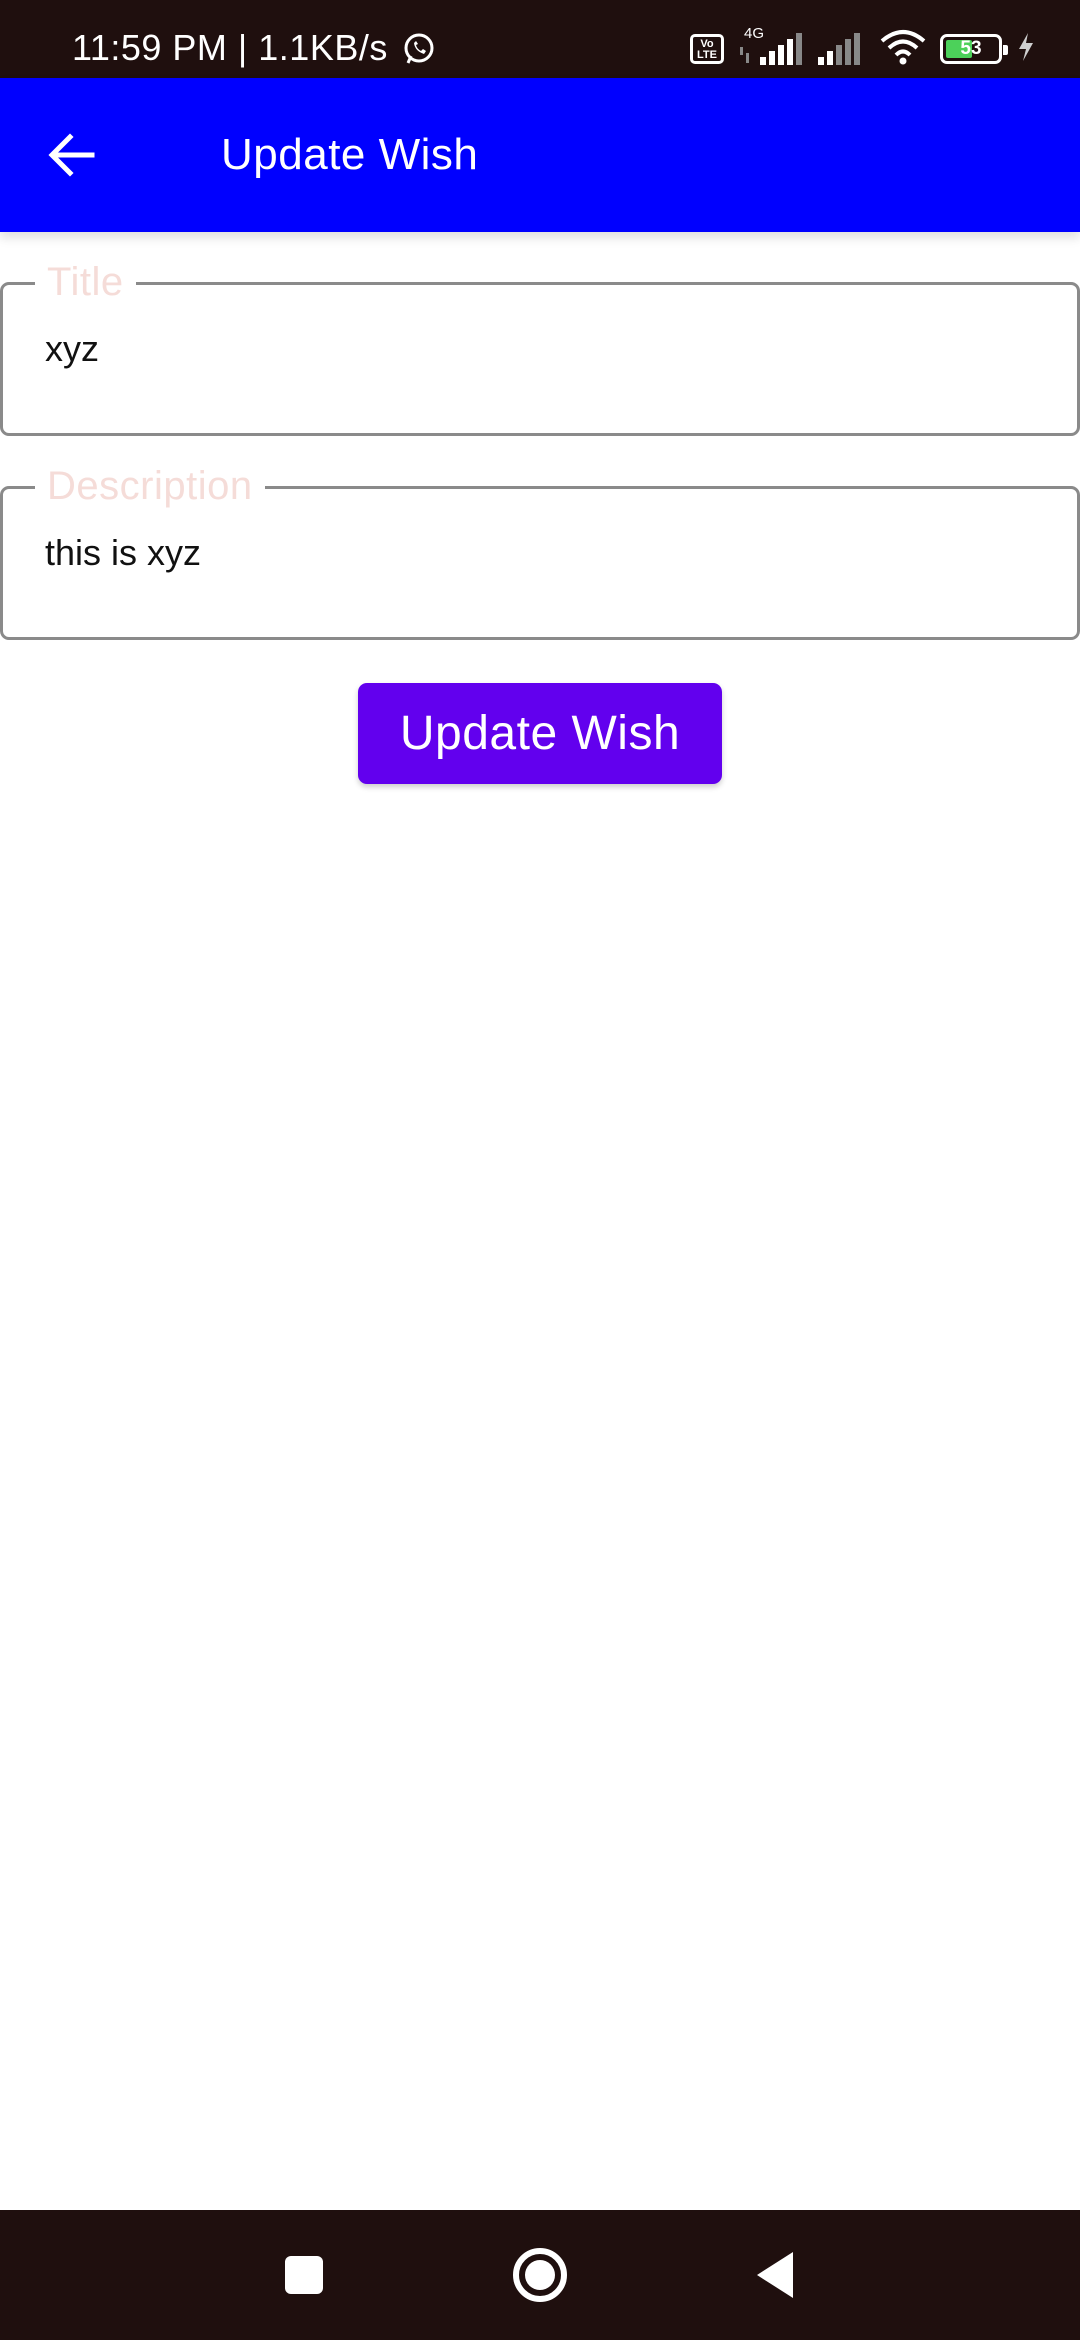  What do you see at coordinates (546, 553) in the screenshot?
I see `description-input` at bounding box center [546, 553].